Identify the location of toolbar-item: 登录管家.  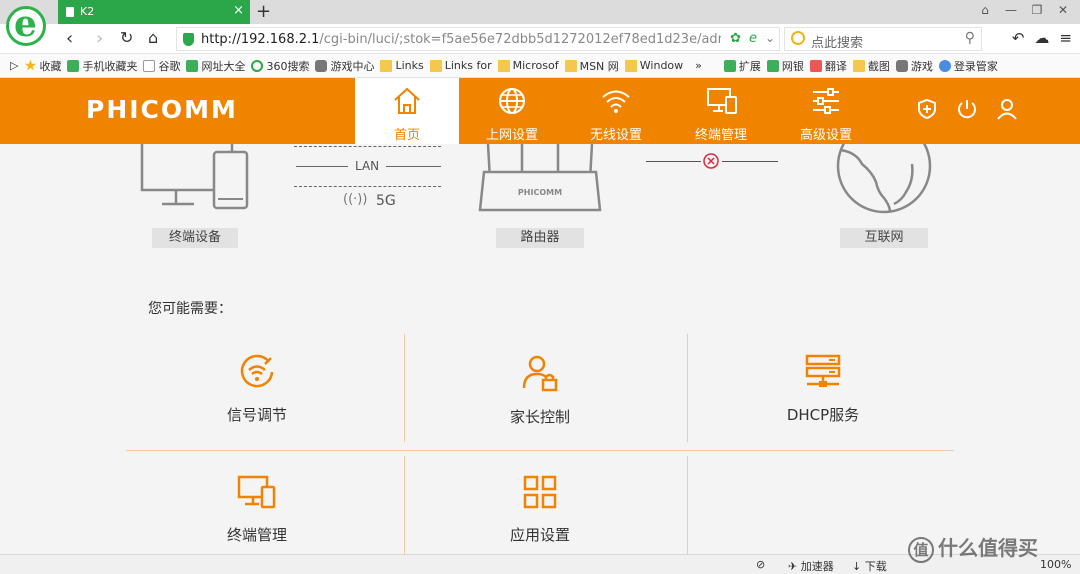
(968, 66).